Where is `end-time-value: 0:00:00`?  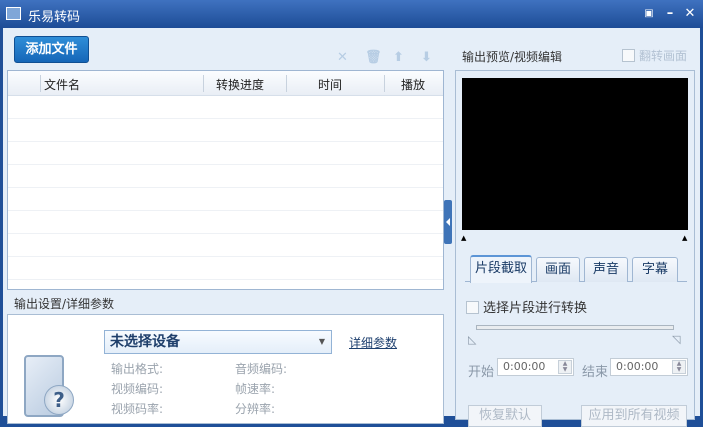 end-time-value: 0:00:00 is located at coordinates (637, 366).